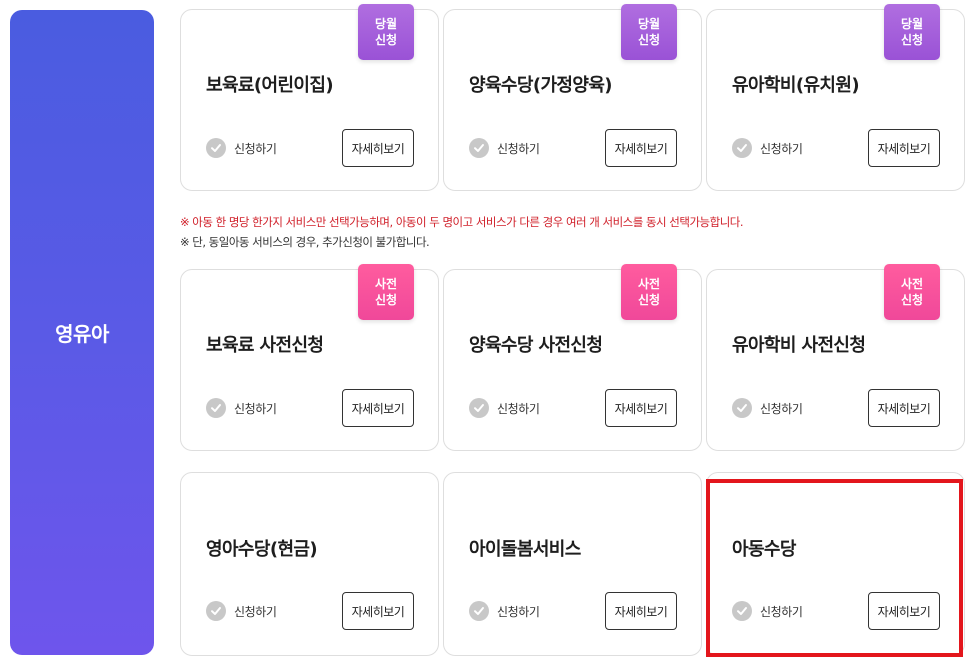  I want to click on service-title: 양육수당 사전신청, so click(536, 345).